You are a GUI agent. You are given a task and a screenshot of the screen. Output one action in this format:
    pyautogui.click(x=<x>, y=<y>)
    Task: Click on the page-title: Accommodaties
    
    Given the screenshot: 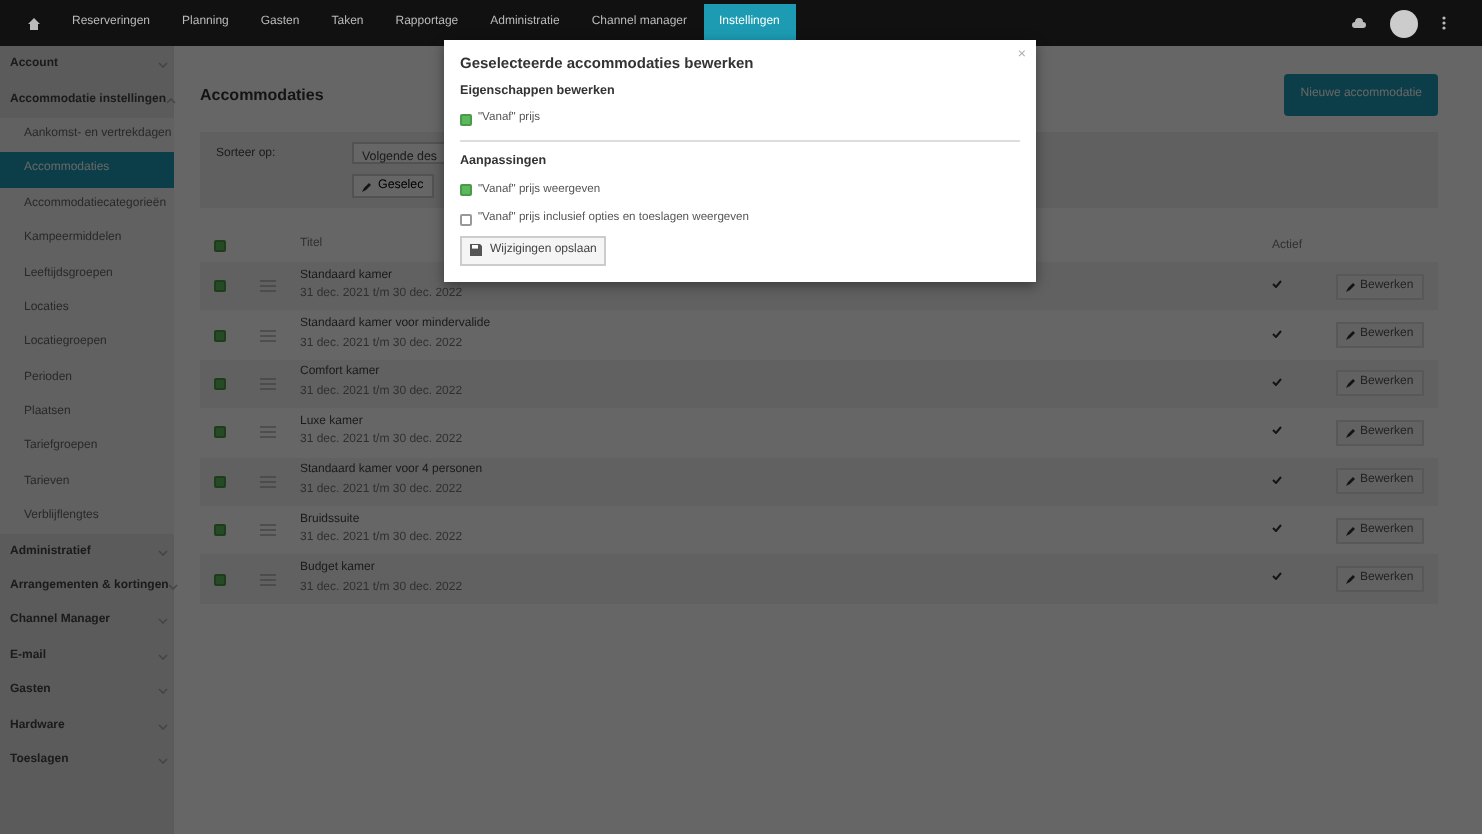 What is the action you would take?
    pyautogui.click(x=262, y=95)
    